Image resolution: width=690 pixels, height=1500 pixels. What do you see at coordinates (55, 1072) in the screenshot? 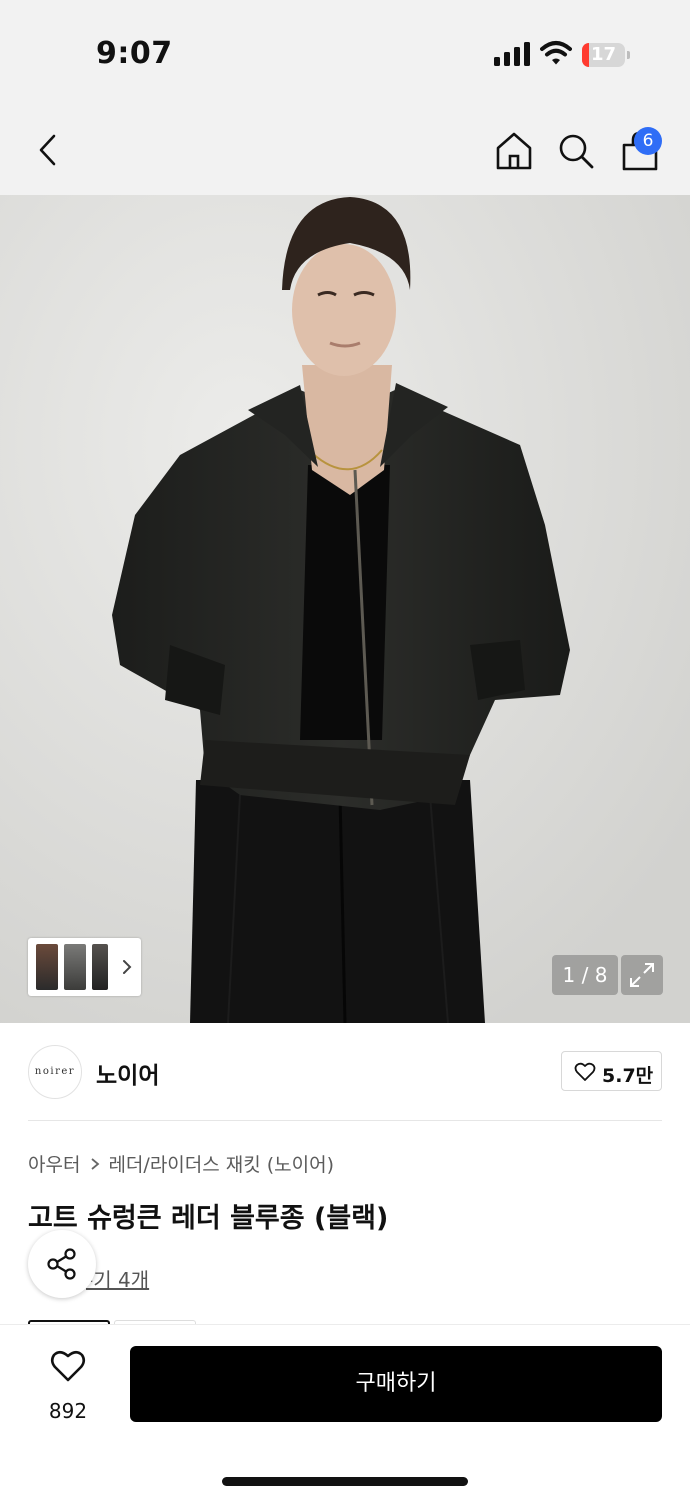
I see `brand-logo: noirer` at bounding box center [55, 1072].